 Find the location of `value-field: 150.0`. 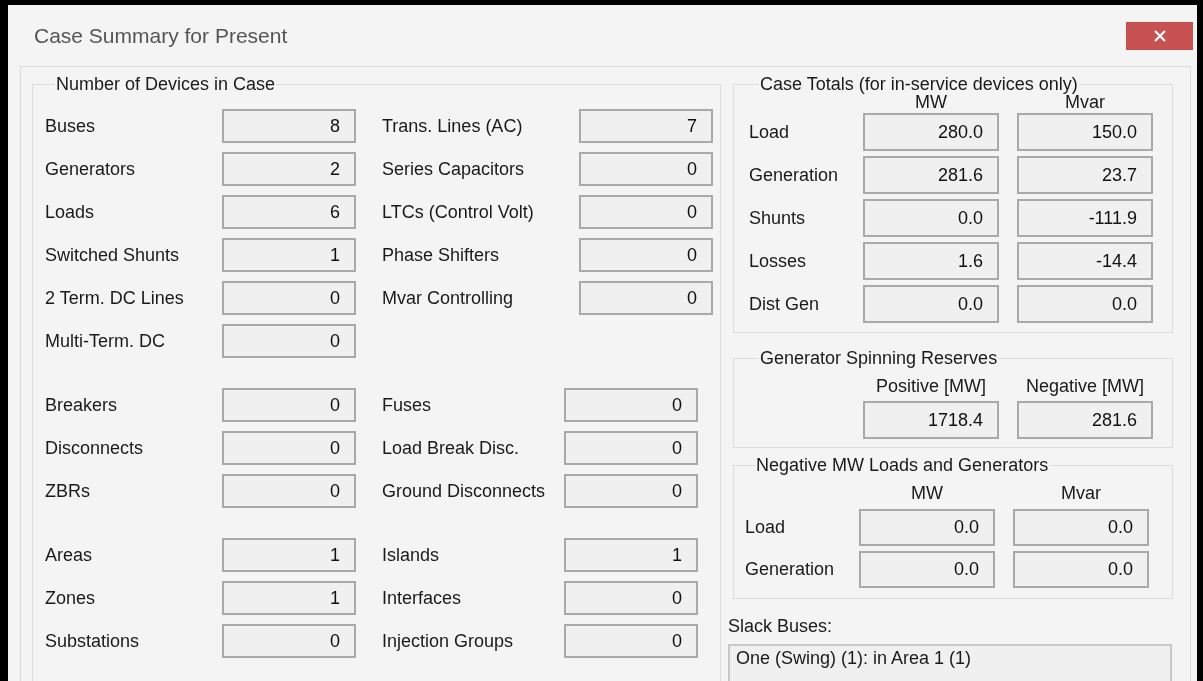

value-field: 150.0 is located at coordinates (1085, 132).